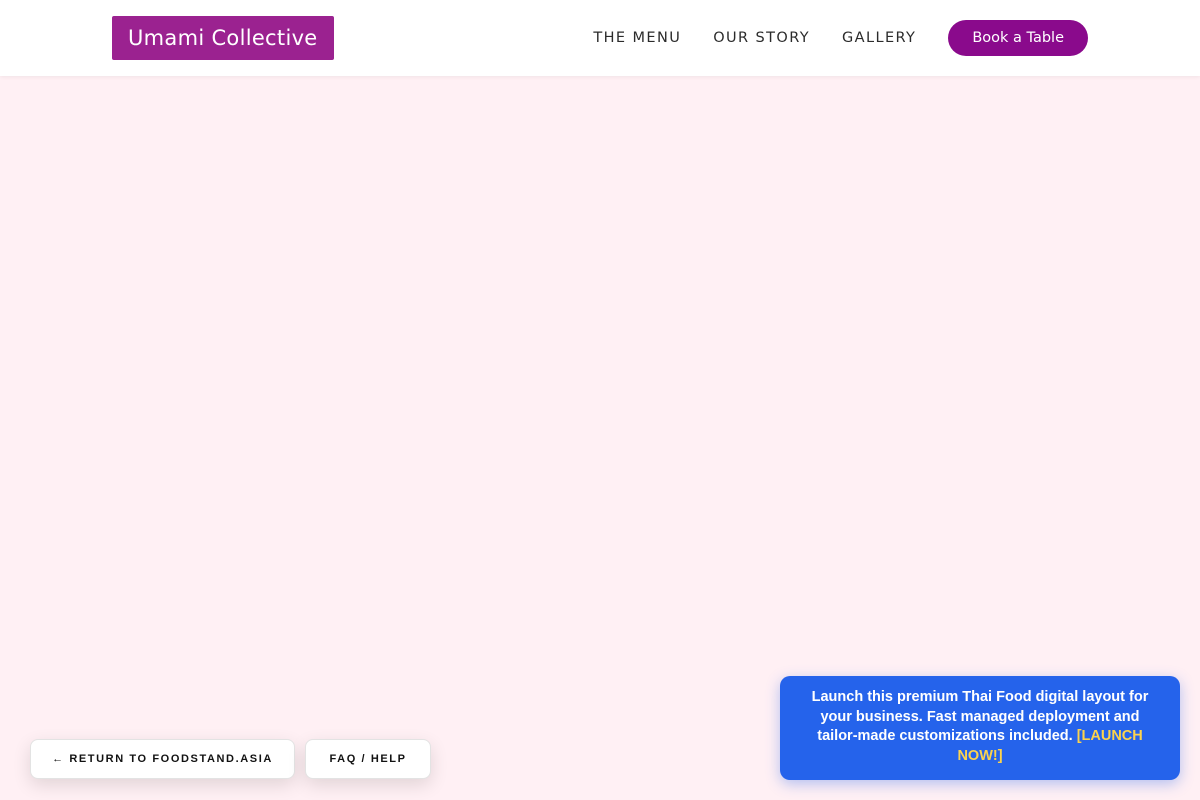 This screenshot has height=800, width=1200. I want to click on return-to-foodstand-button: ← RETURN TO FOODSTAND.ASIA, so click(162, 759).